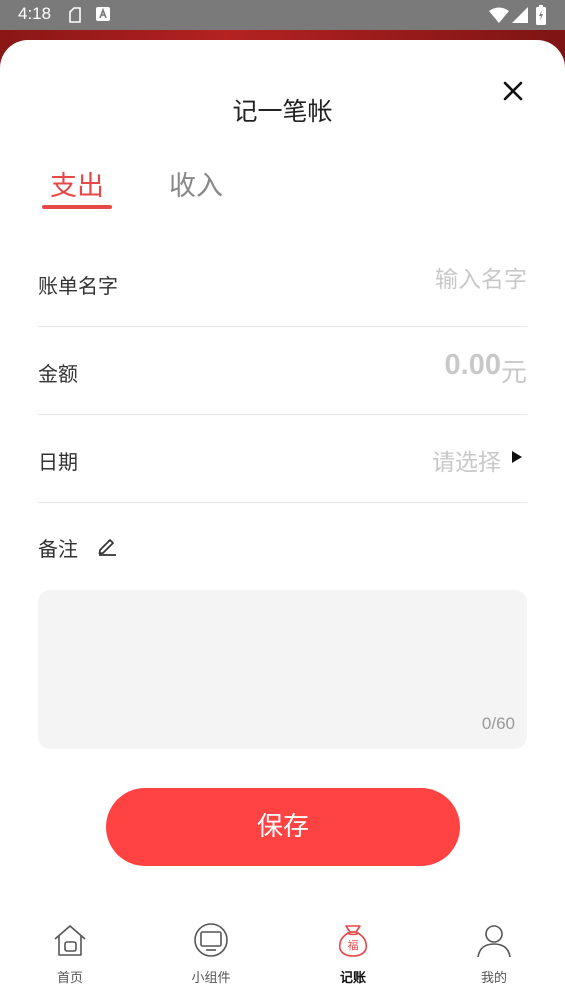 The image size is (565, 1004). Describe the element at coordinates (77, 183) in the screenshot. I see `tab-expense: 支出` at that location.